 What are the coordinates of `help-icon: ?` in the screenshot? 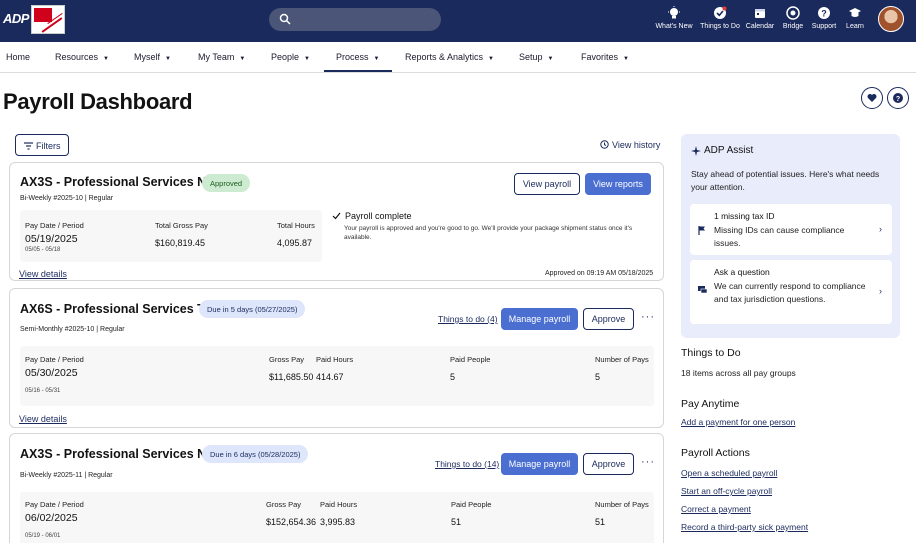 It's located at (898, 98).